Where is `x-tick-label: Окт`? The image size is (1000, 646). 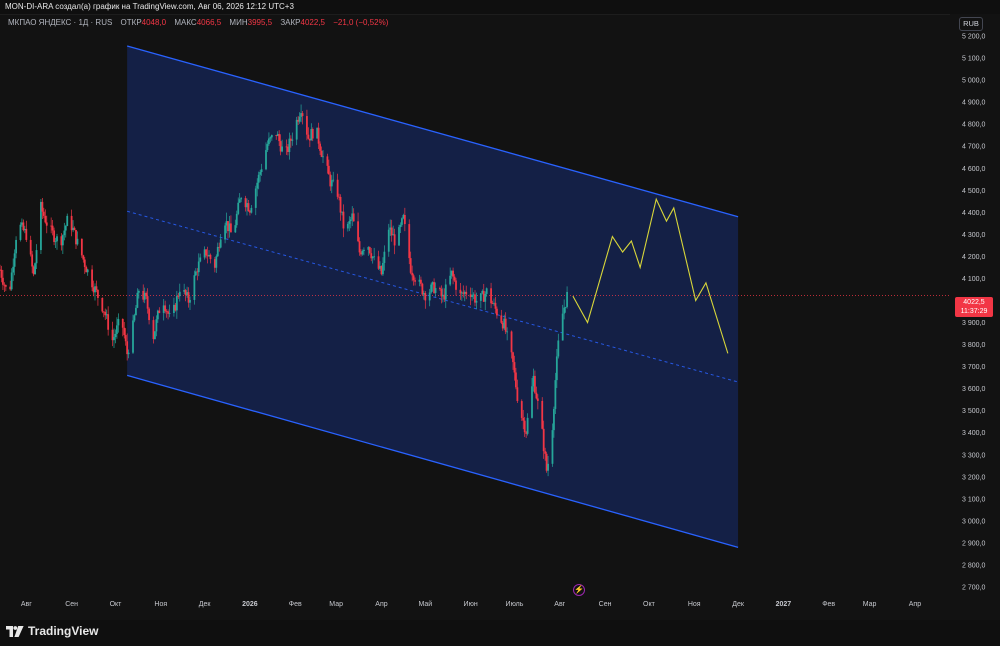
x-tick-label: Окт is located at coordinates (649, 604).